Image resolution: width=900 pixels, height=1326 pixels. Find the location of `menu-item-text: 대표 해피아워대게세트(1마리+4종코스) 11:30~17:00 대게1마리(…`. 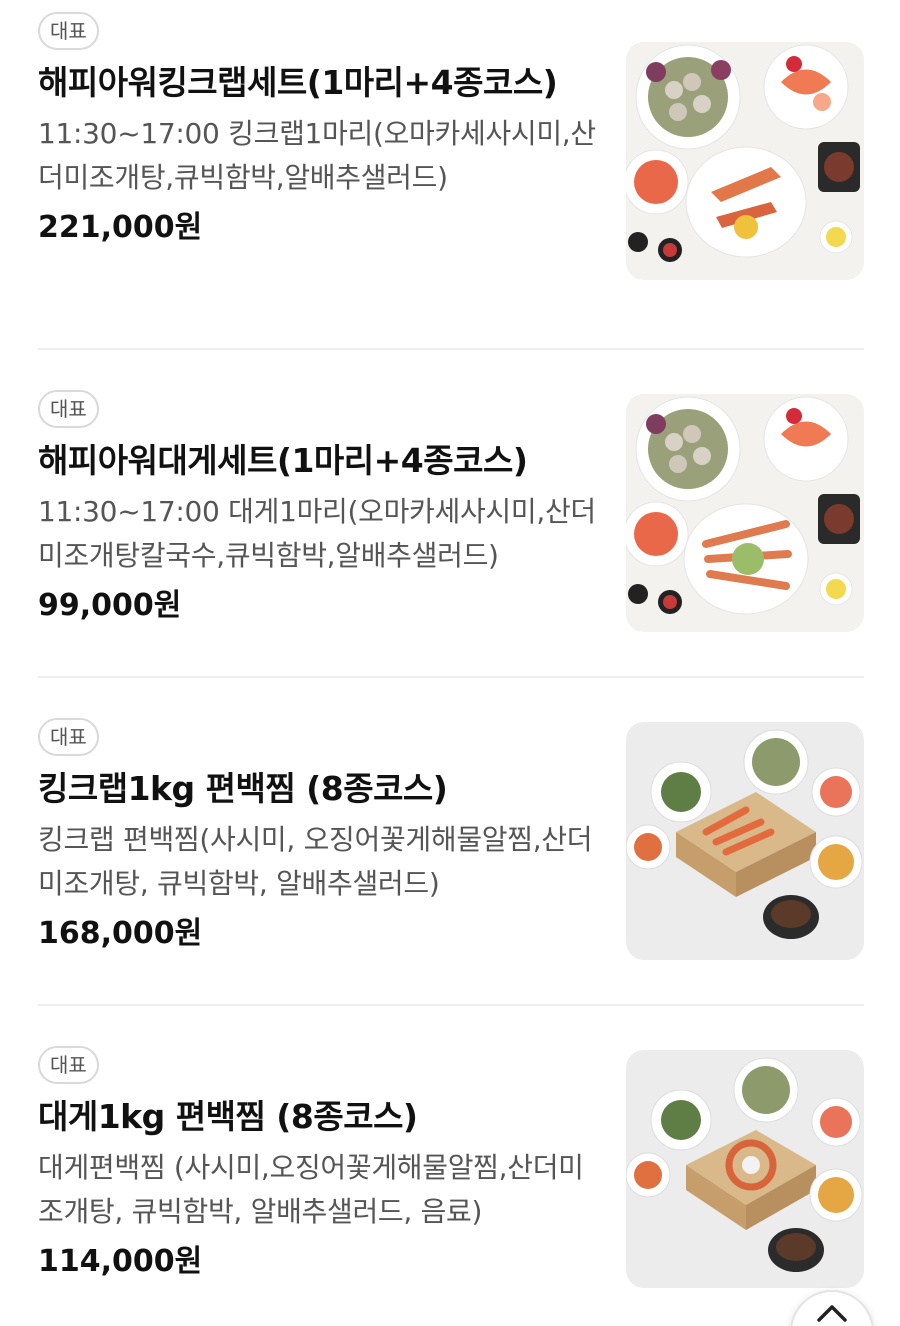

menu-item-text: 대표 해피아워대게세트(1마리+4종코스) 11:30~17:00 대게1마리(… is located at coordinates (318, 509).